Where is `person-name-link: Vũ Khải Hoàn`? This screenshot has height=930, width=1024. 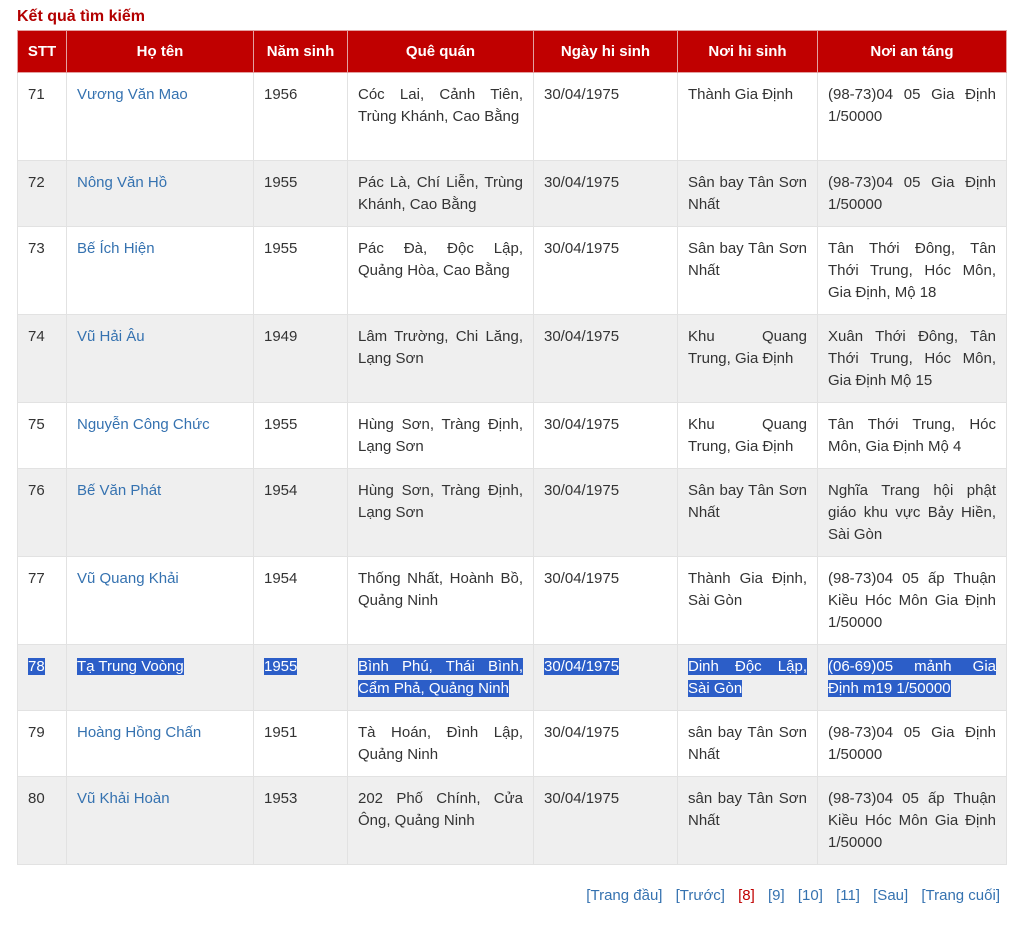 person-name-link: Vũ Khải Hoàn is located at coordinates (123, 798).